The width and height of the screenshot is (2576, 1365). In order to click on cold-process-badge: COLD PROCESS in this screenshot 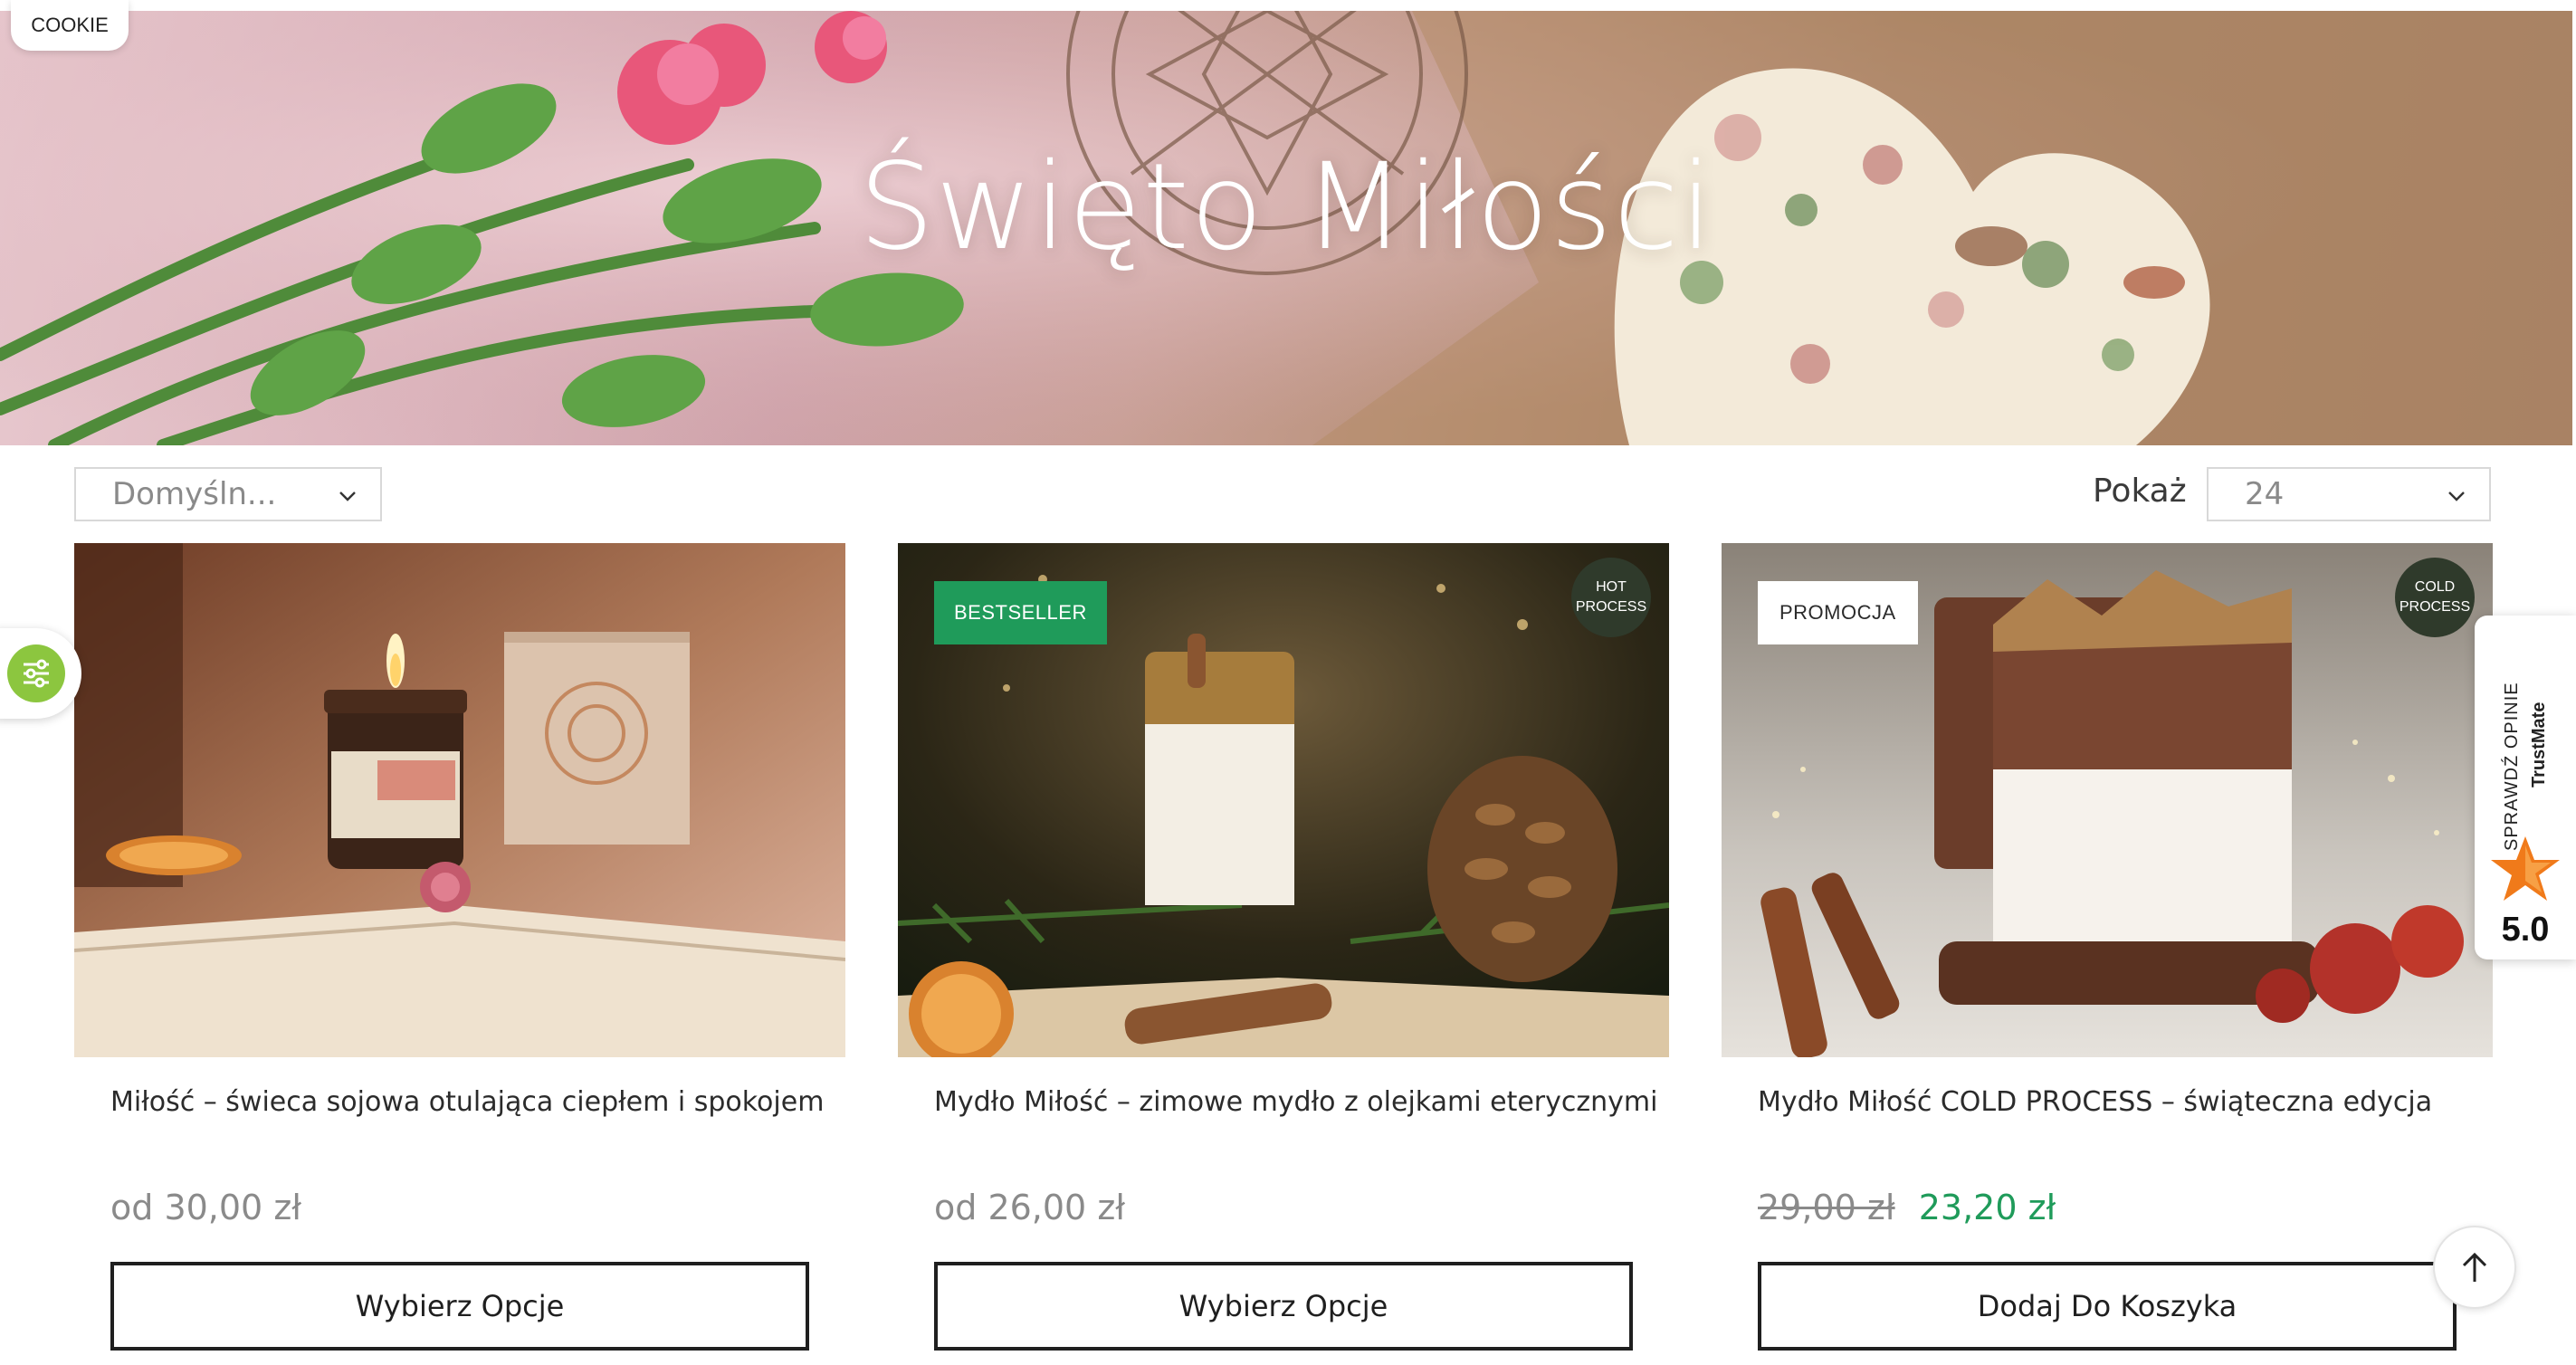, I will do `click(2435, 598)`.